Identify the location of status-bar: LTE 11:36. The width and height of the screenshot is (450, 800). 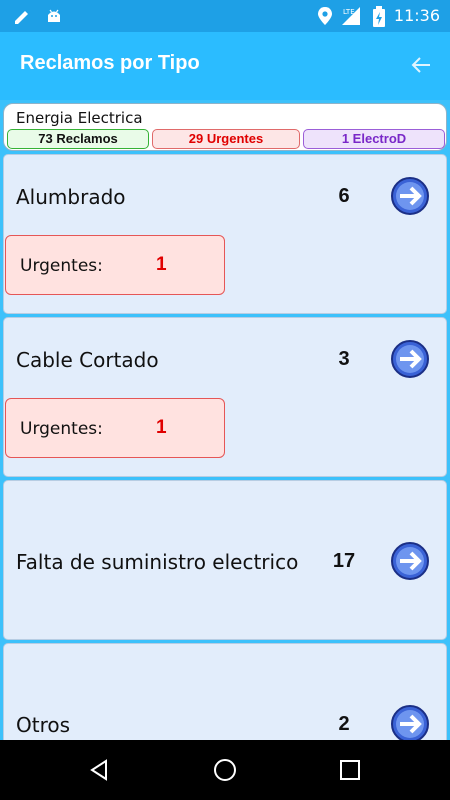
(225, 16).